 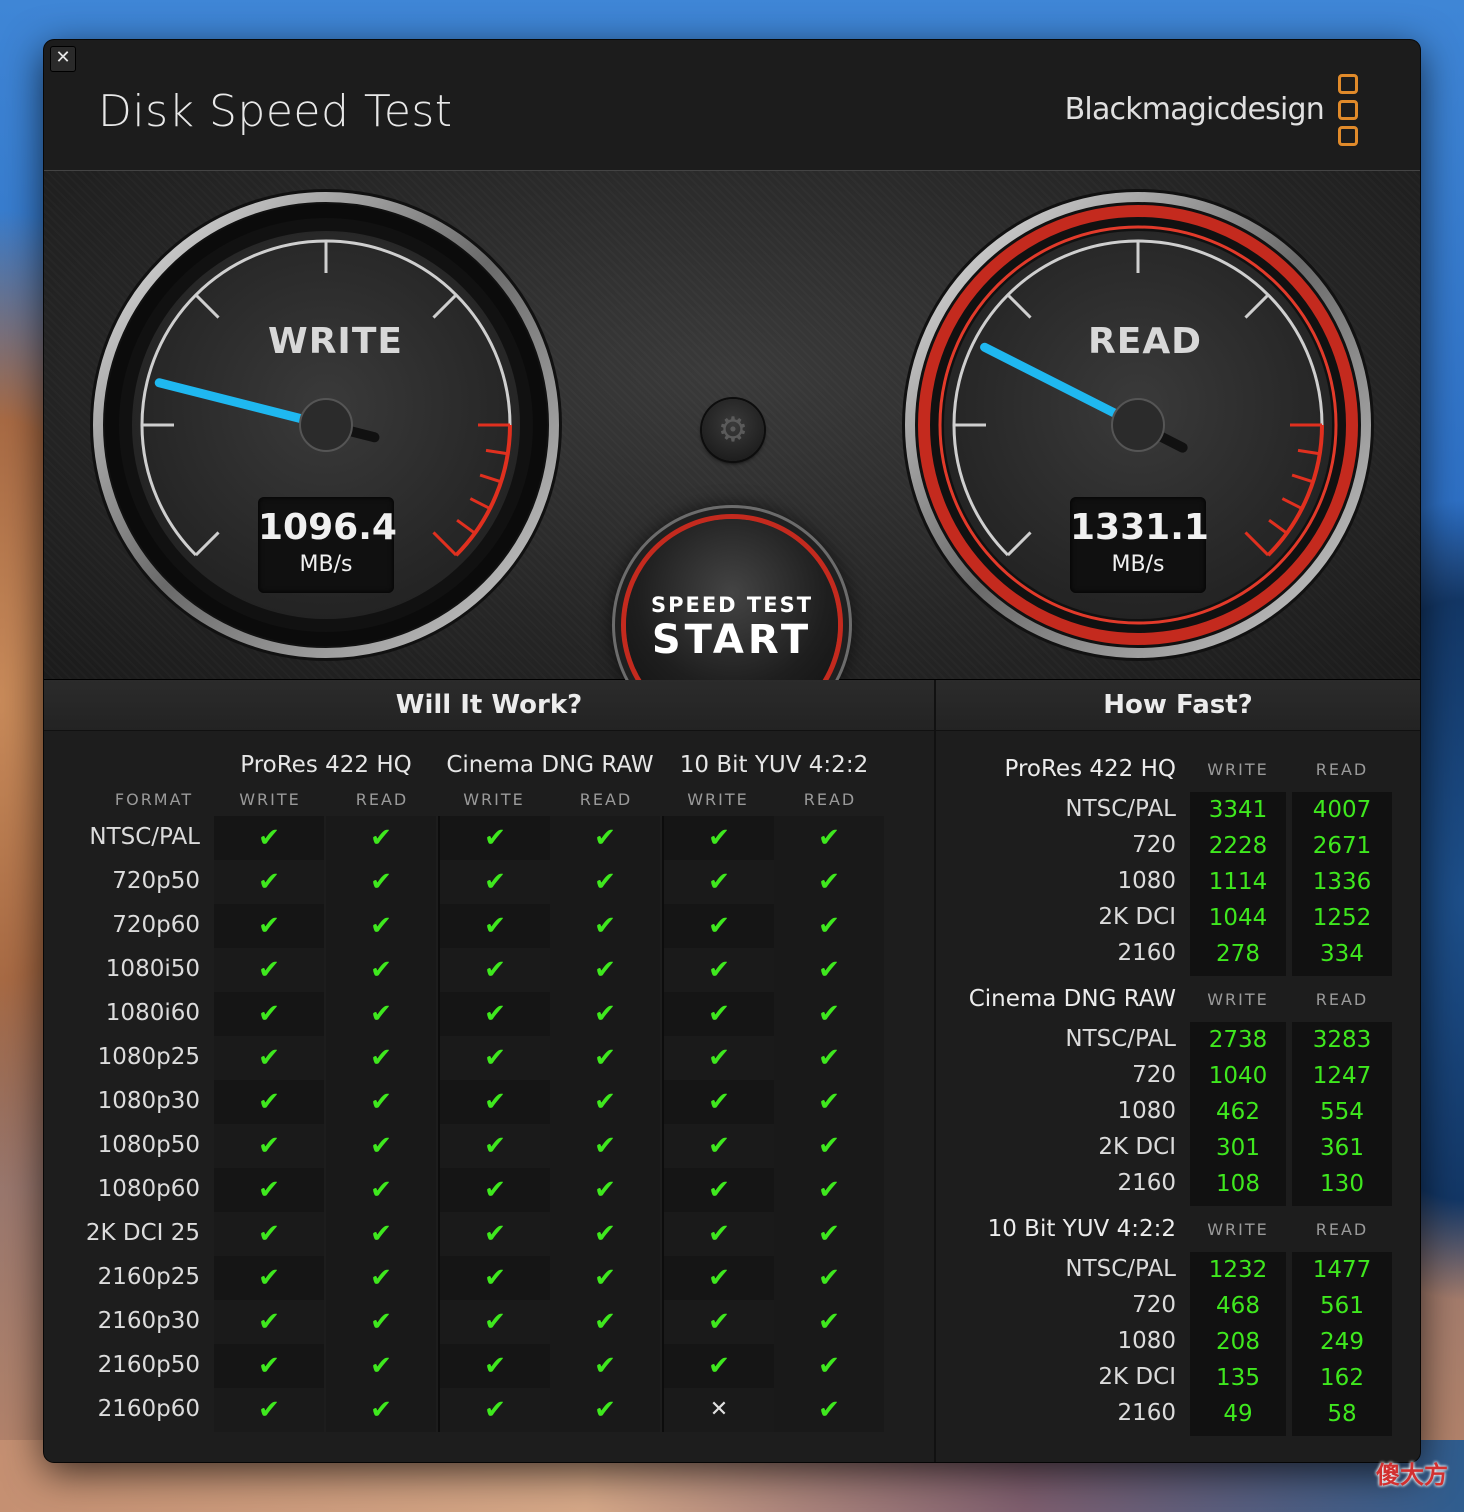 What do you see at coordinates (1342, 1270) in the screenshot?
I see `read-speed-cell: 1477` at bounding box center [1342, 1270].